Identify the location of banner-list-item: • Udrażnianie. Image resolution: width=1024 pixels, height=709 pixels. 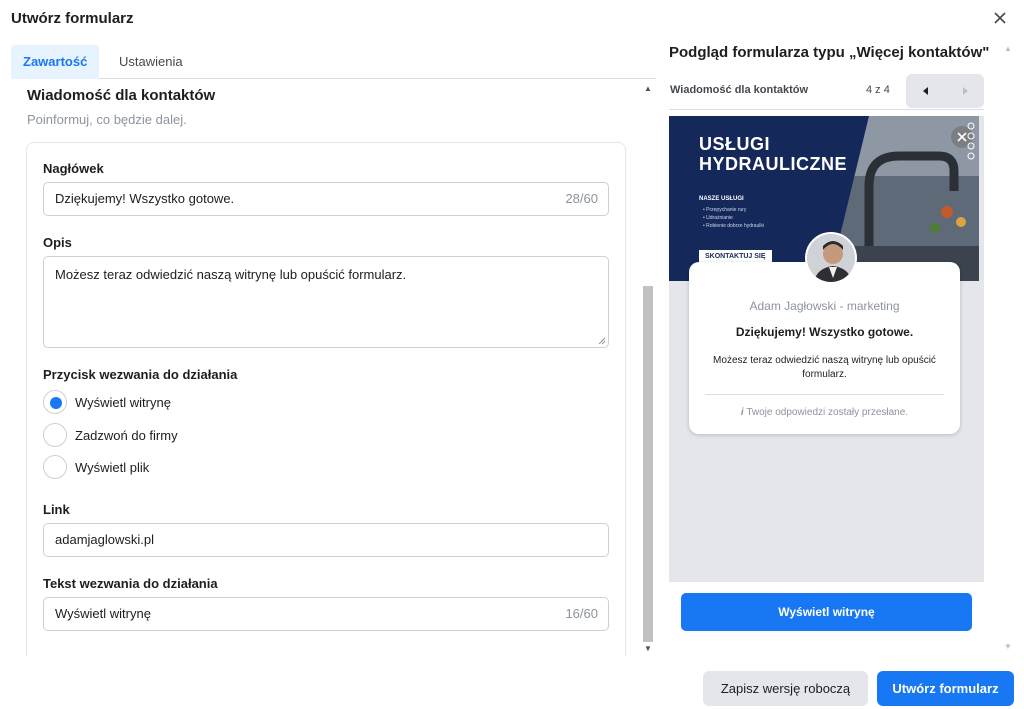
(718, 218).